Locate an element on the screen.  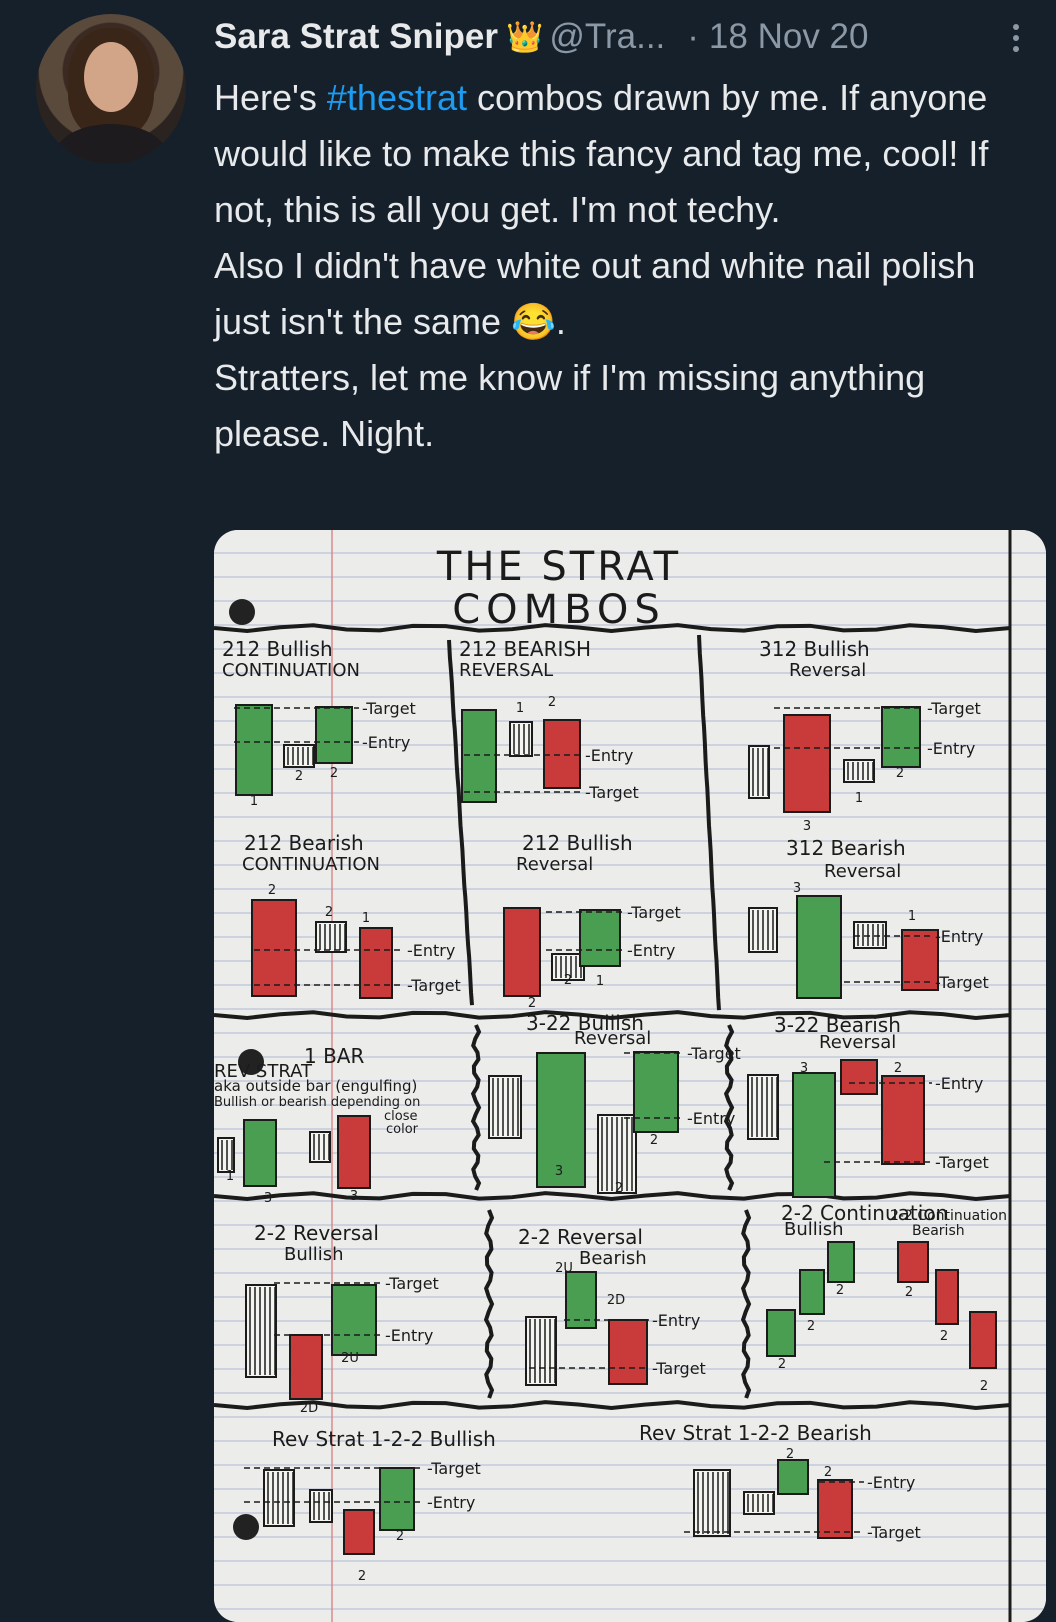
binder-hole-top is located at coordinates (242, 612).